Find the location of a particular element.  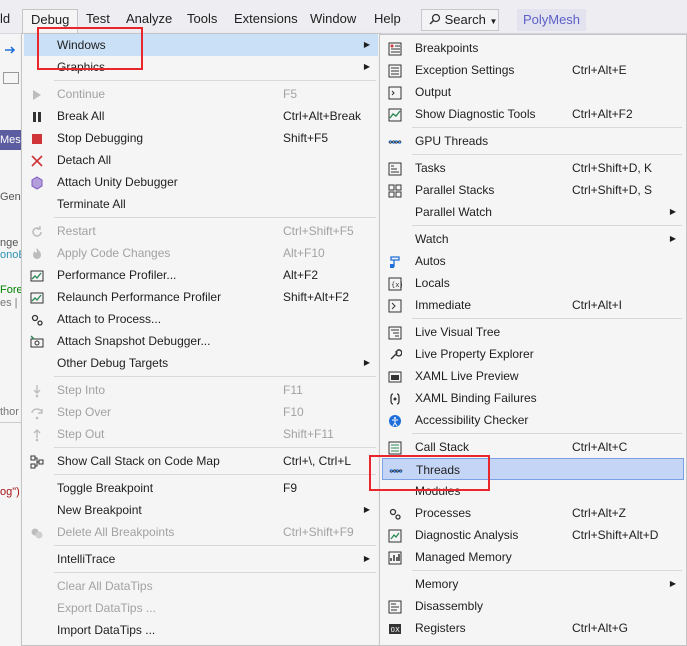

windows-item-disassembly: Disassembly is located at coordinates (533, 606).